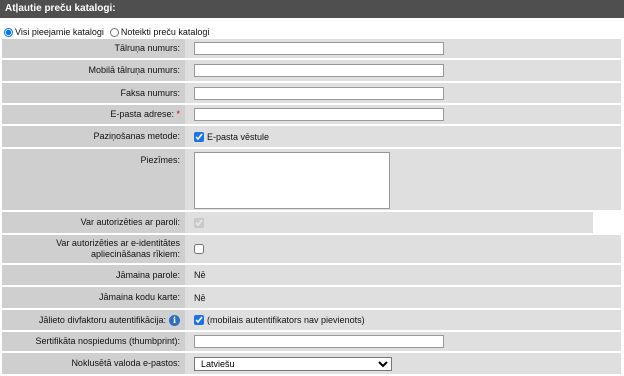  What do you see at coordinates (200, 275) in the screenshot?
I see `change-password-value: Nē` at bounding box center [200, 275].